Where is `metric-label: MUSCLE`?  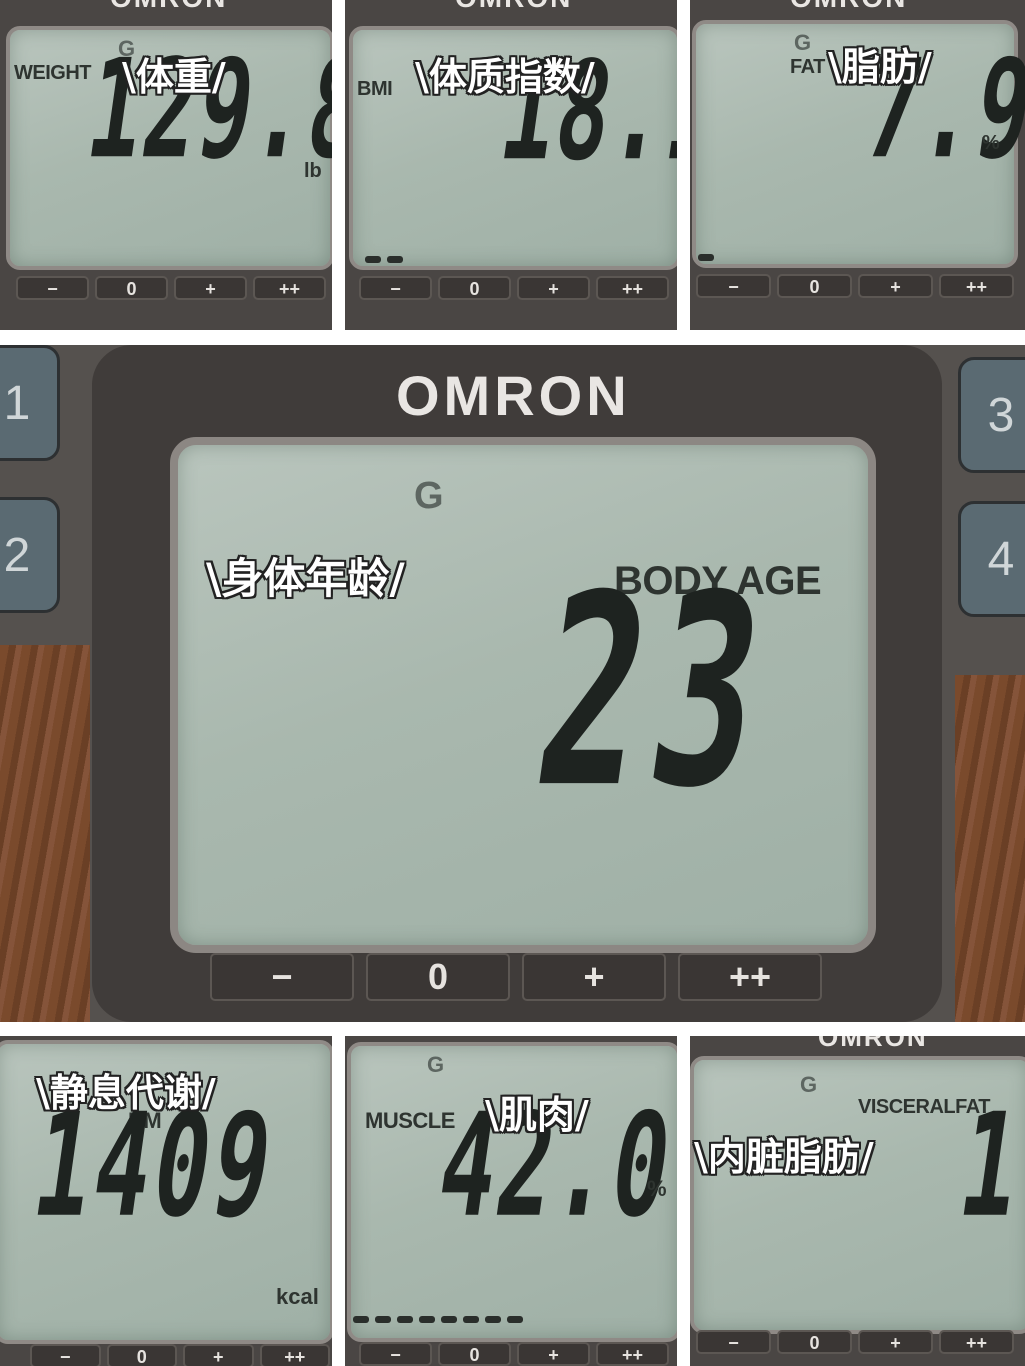
metric-label: MUSCLE is located at coordinates (410, 1120).